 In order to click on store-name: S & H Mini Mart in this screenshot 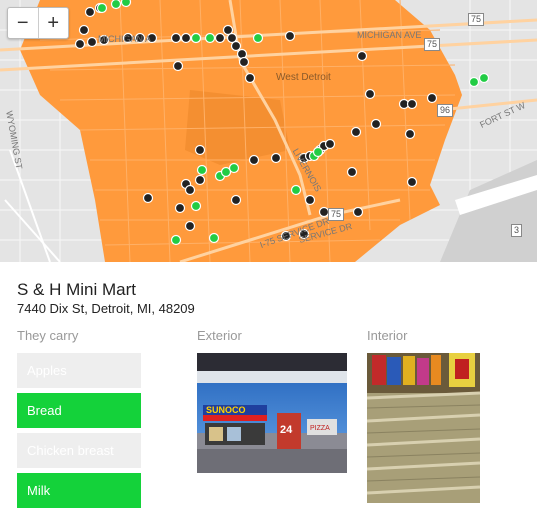, I will do `click(77, 289)`.